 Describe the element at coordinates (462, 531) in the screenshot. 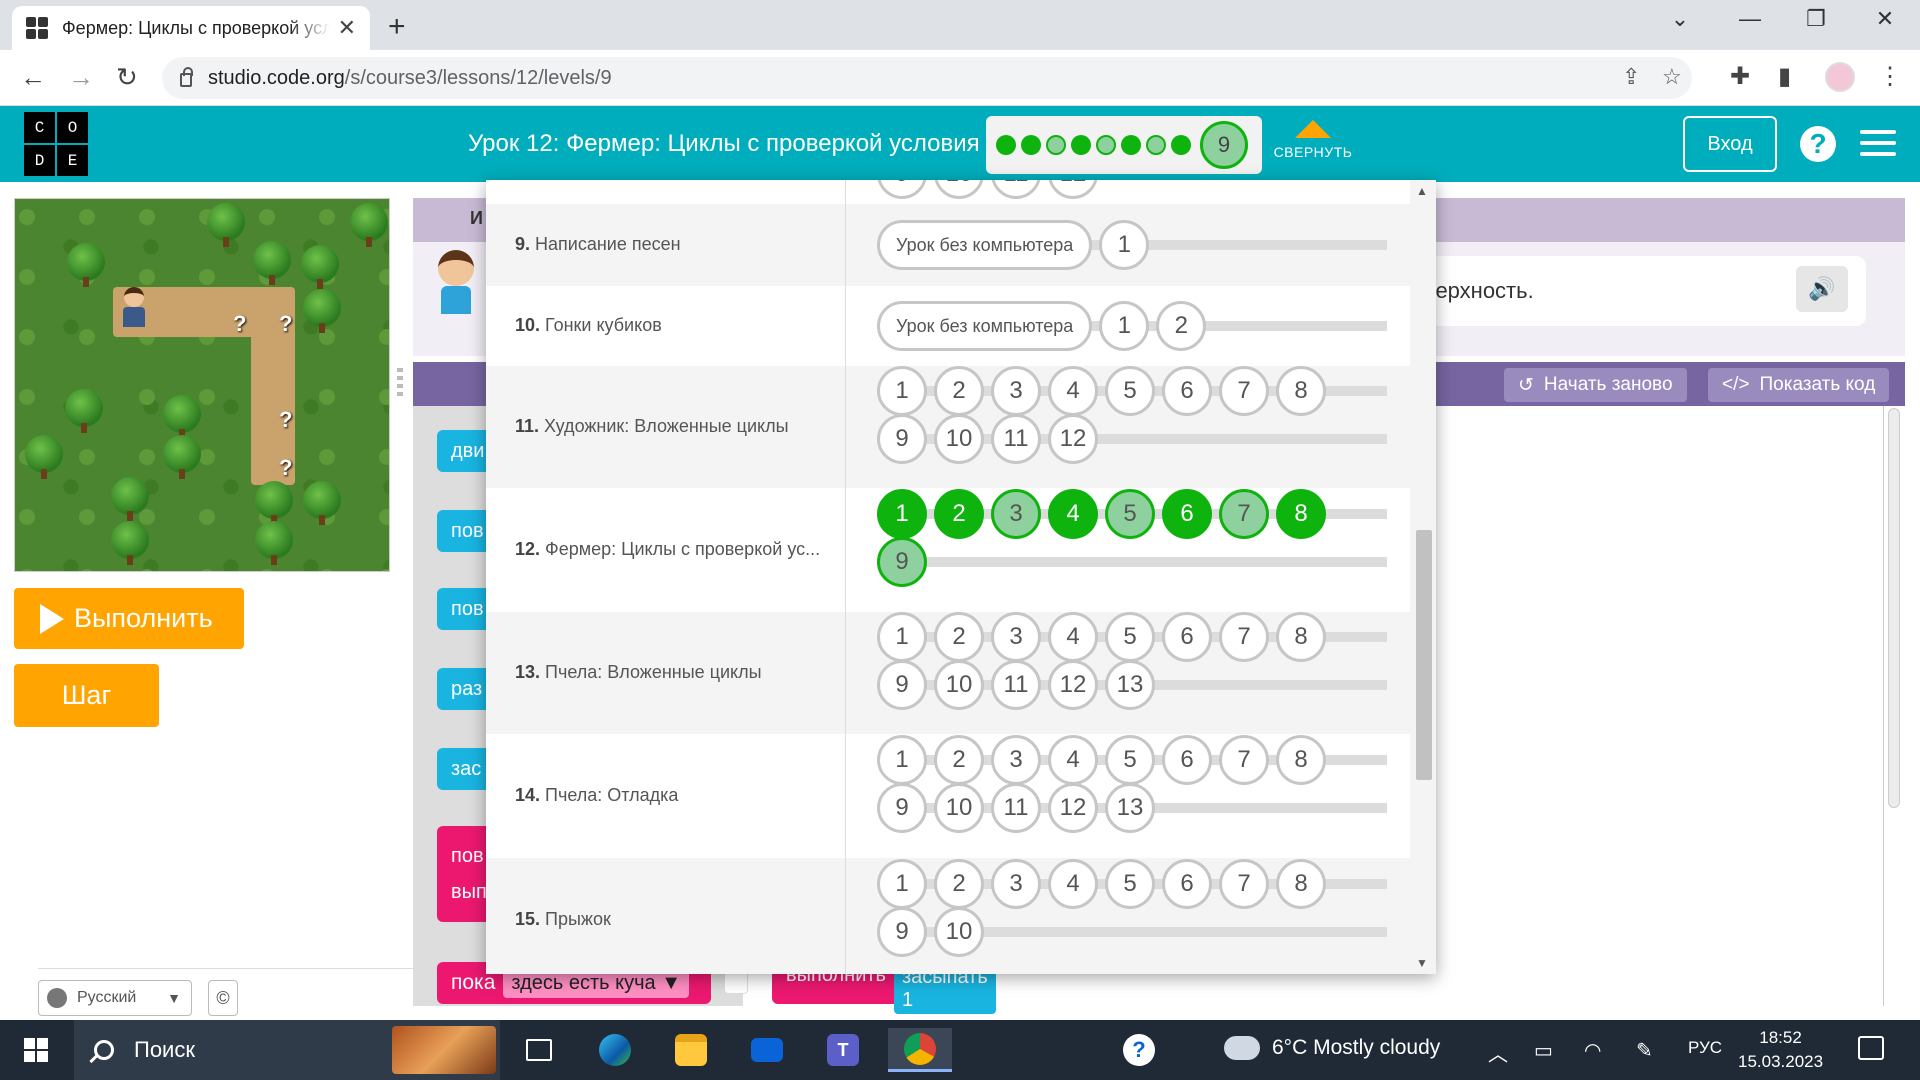

I see `toolbox-block: пов` at that location.